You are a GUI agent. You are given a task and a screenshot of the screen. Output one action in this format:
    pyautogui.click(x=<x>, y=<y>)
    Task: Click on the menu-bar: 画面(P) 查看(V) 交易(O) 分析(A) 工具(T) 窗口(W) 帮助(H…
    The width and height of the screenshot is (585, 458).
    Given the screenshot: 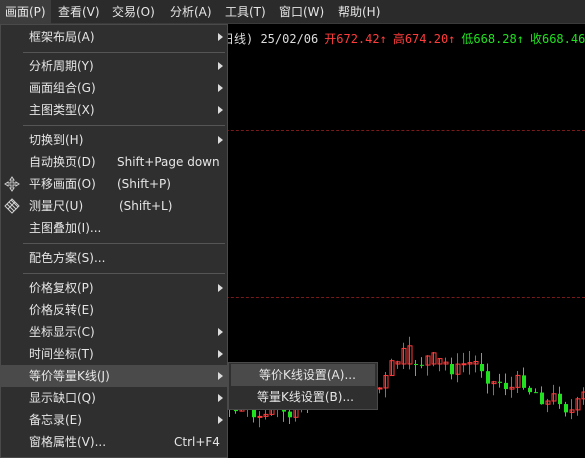 What is the action you would take?
    pyautogui.click(x=292, y=12)
    